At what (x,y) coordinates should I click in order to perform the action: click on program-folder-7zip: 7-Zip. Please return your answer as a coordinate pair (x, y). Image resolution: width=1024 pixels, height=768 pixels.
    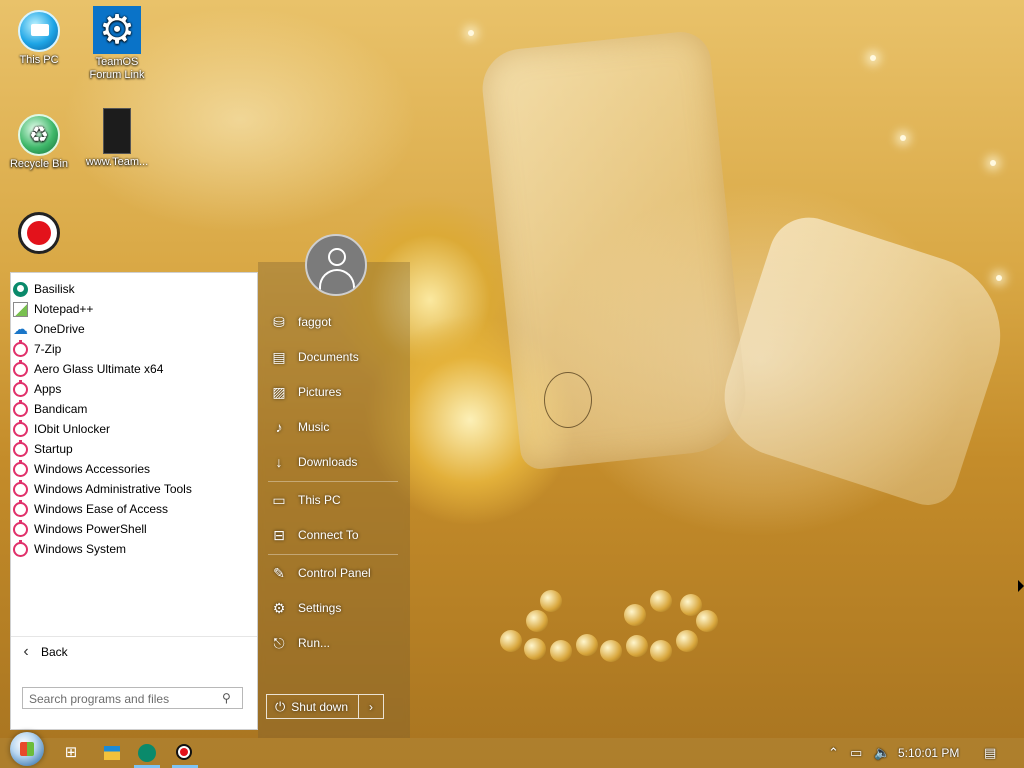
    Looking at the image, I should click on (134, 349).